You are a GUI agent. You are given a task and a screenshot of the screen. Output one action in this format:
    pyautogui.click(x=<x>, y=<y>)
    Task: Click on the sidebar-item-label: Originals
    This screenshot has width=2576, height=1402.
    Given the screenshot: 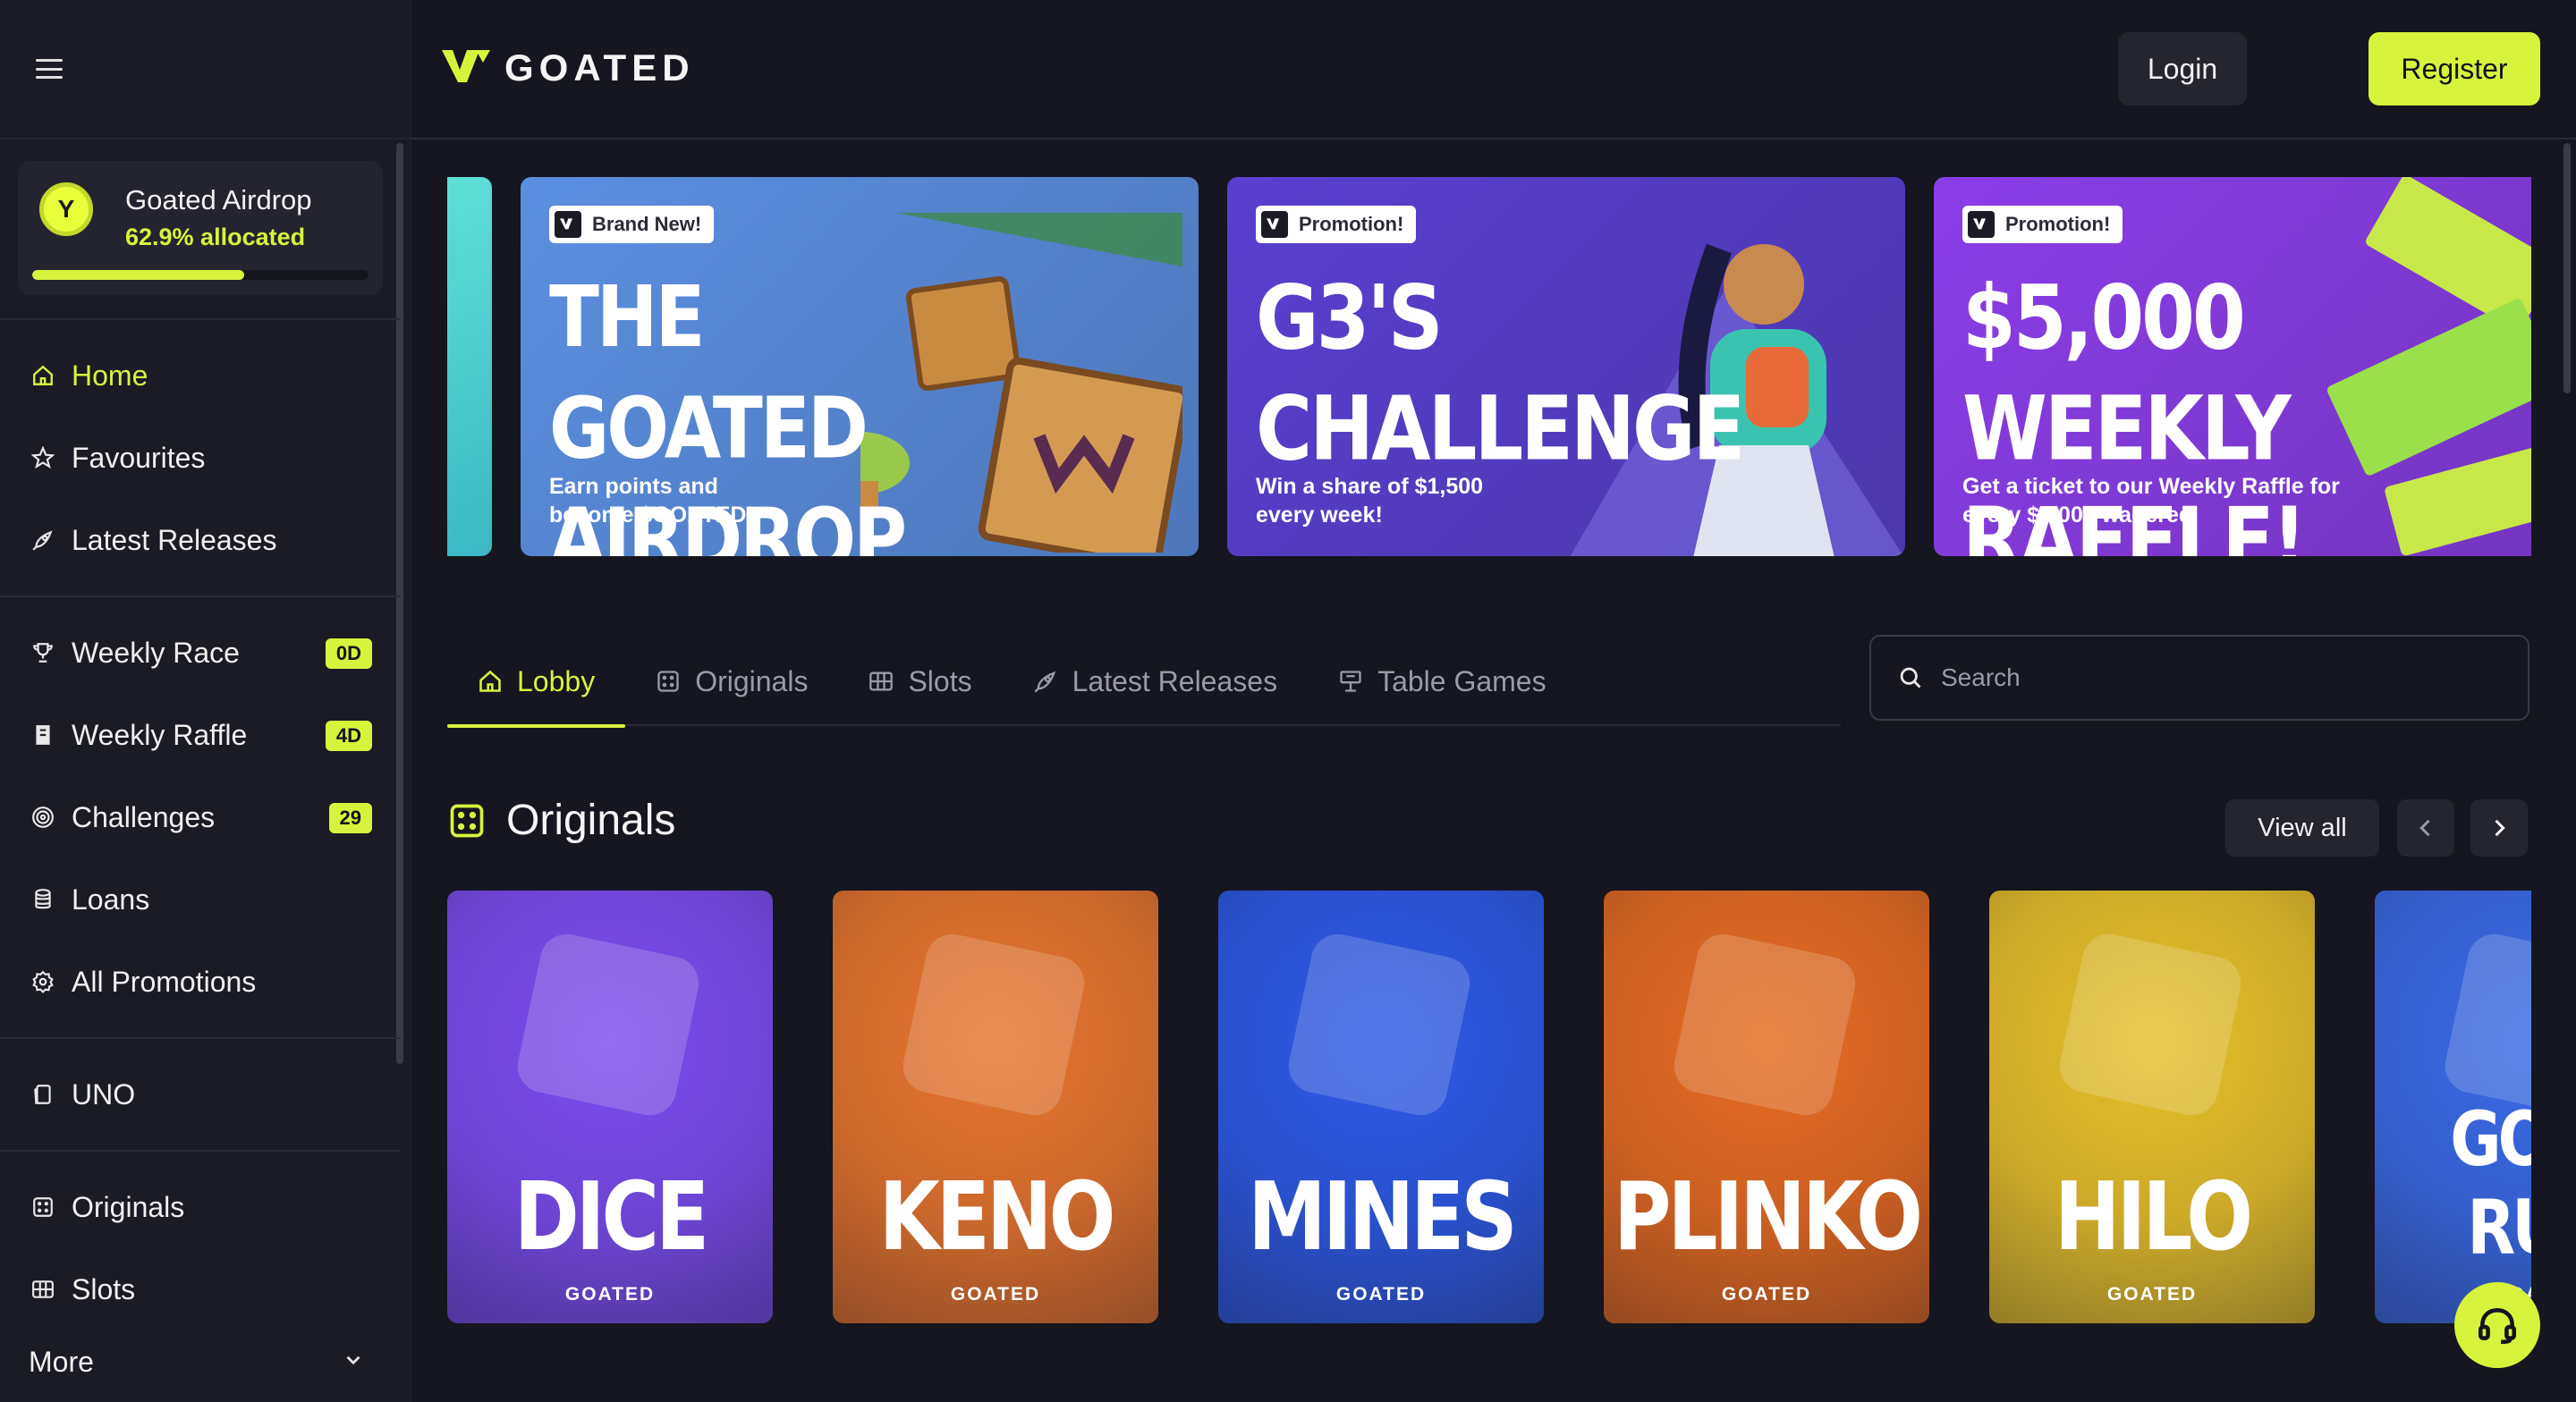 What is the action you would take?
    pyautogui.click(x=128, y=1206)
    